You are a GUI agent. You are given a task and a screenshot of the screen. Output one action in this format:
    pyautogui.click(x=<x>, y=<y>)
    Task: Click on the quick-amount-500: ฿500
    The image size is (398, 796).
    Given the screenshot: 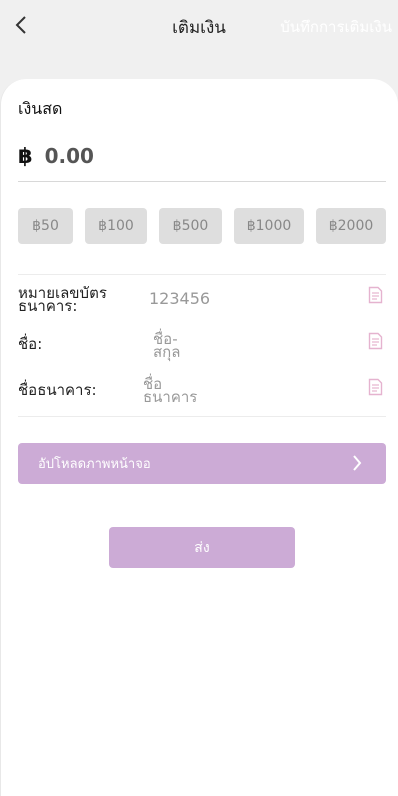 What is the action you would take?
    pyautogui.click(x=190, y=226)
    